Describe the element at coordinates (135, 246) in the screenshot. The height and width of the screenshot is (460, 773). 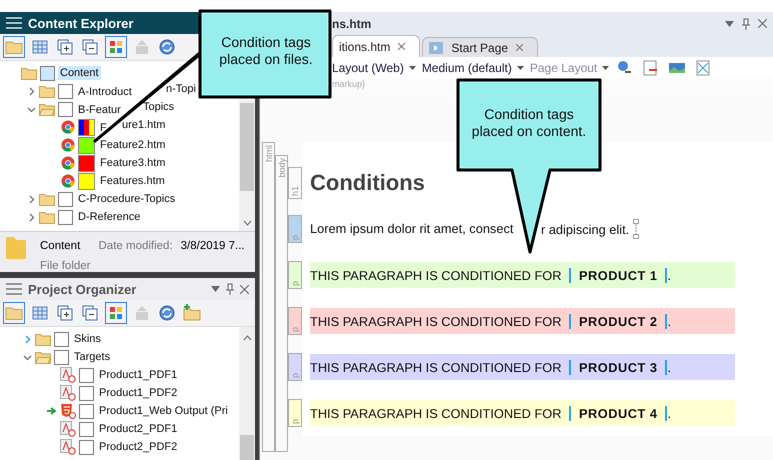
I see `date-label: Date modified:` at that location.